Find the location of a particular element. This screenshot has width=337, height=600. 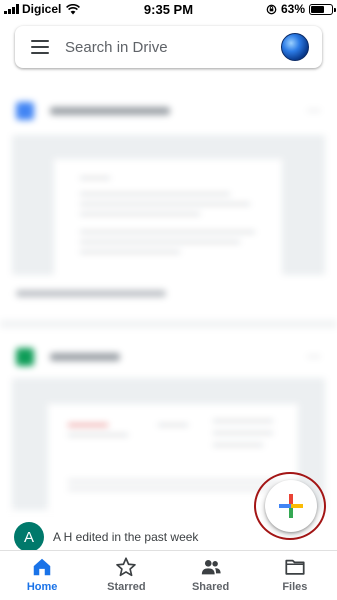

people-icon is located at coordinates (211, 567).